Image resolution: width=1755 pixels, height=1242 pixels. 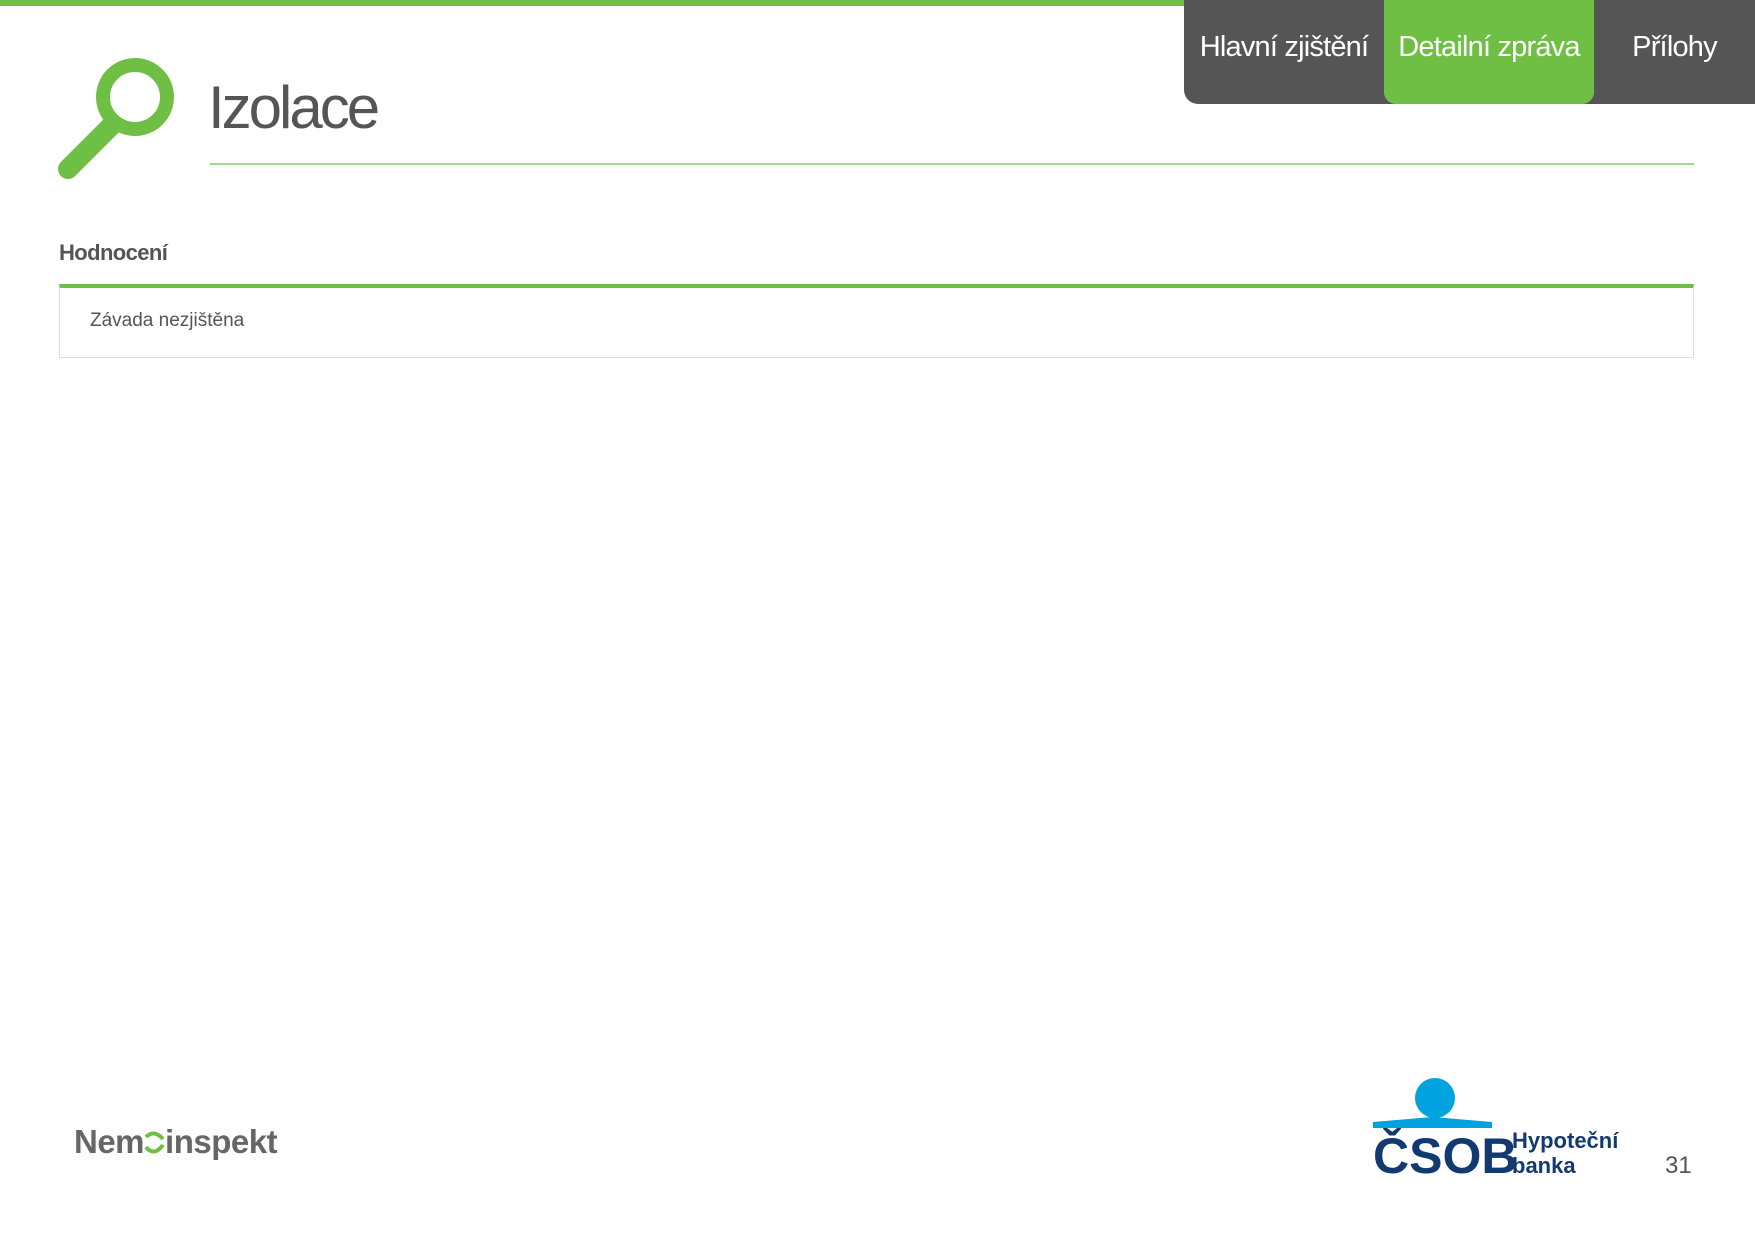 What do you see at coordinates (176, 1141) in the screenshot?
I see `nemoinspekt-logo: Nem inspekt` at bounding box center [176, 1141].